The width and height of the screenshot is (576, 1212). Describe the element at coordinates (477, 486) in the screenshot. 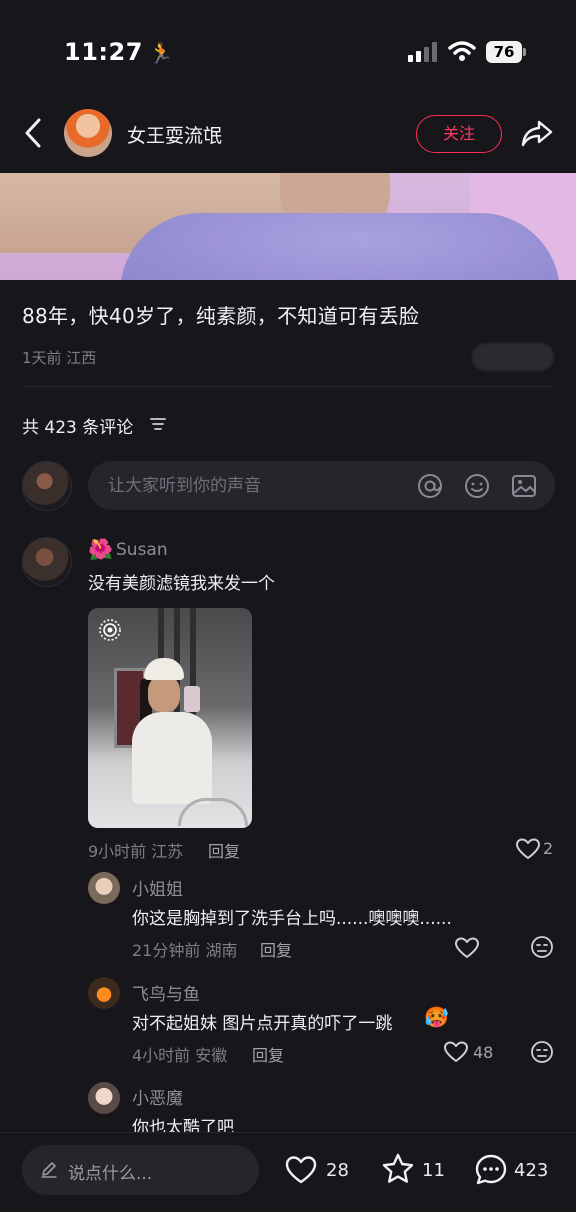

I see `emoji-icon` at that location.